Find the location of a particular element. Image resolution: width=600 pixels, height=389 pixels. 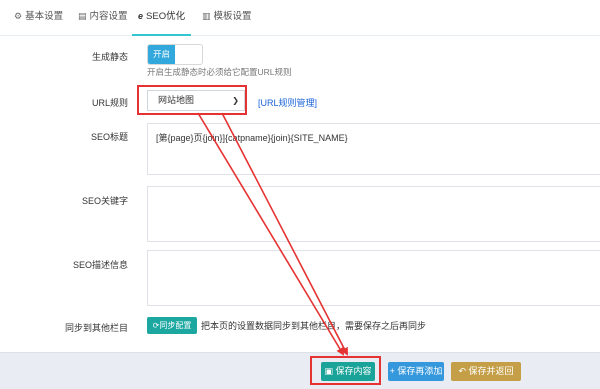

arrow-line is located at coordinates (284, 234).